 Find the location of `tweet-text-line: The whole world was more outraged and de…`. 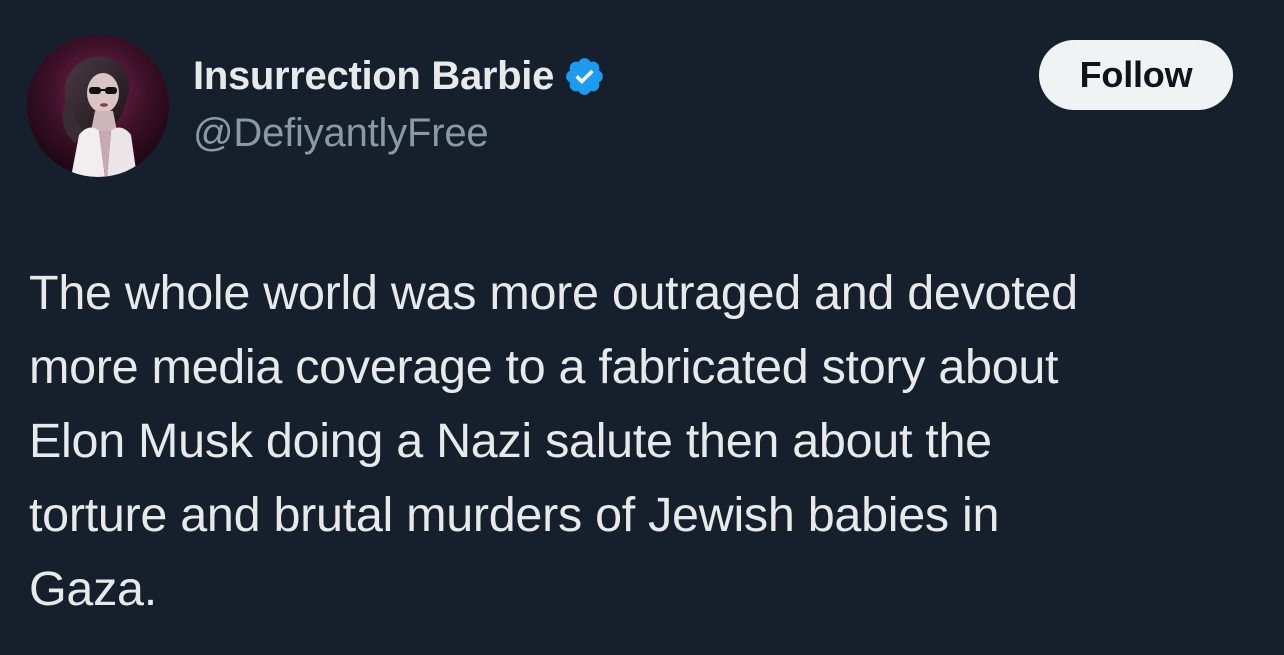

tweet-text-line: The whole world was more outraged and de… is located at coordinates (553, 293).